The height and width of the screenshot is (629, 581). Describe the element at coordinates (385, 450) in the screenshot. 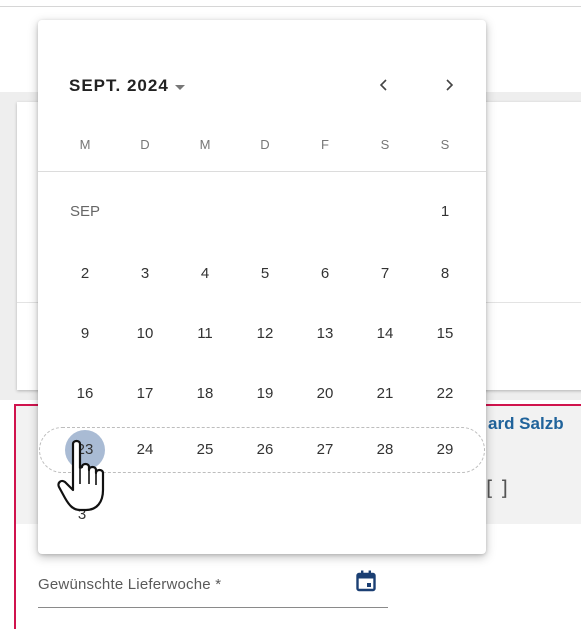

I see `calendar-day: 28` at that location.